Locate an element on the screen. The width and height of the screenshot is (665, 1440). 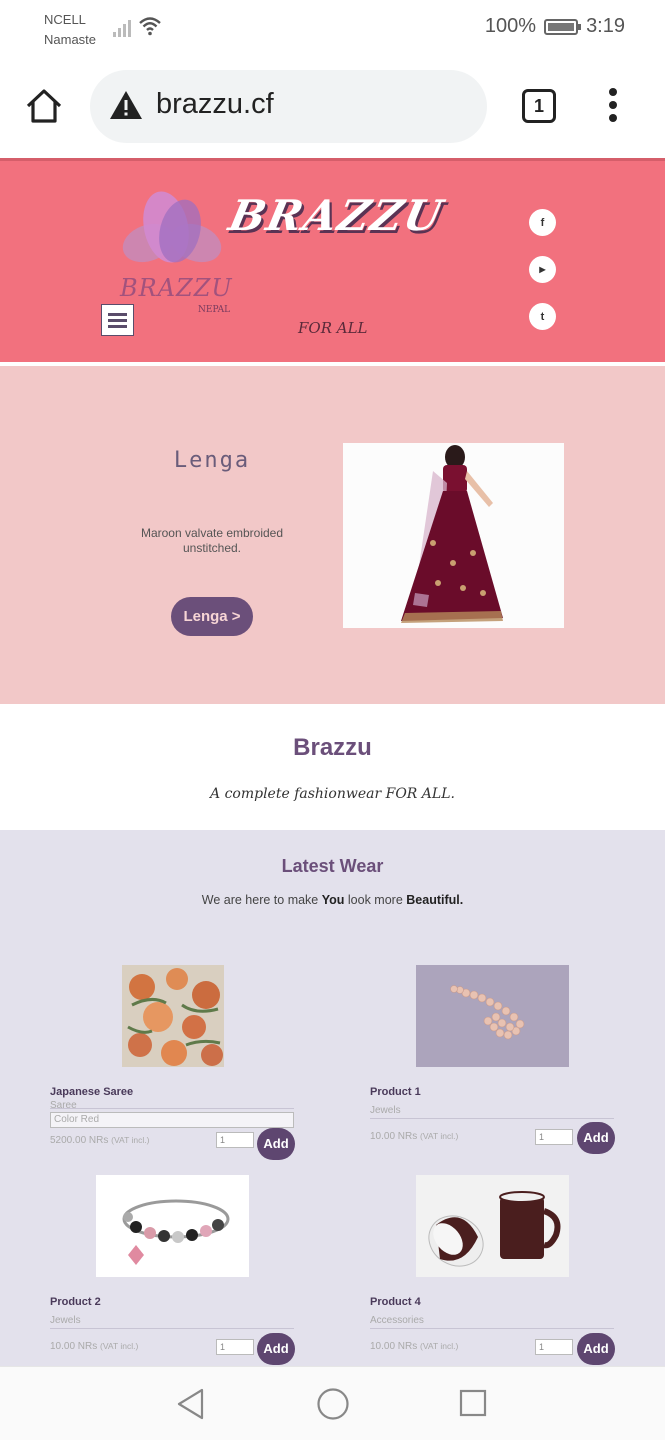
product-image-saree is located at coordinates (173, 1016).